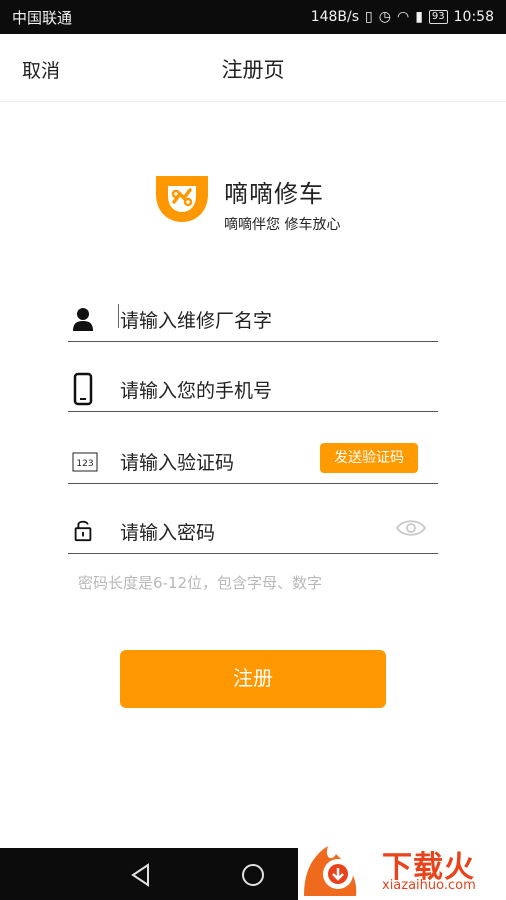  Describe the element at coordinates (473, 17) in the screenshot. I see `clock: 10:58` at that location.